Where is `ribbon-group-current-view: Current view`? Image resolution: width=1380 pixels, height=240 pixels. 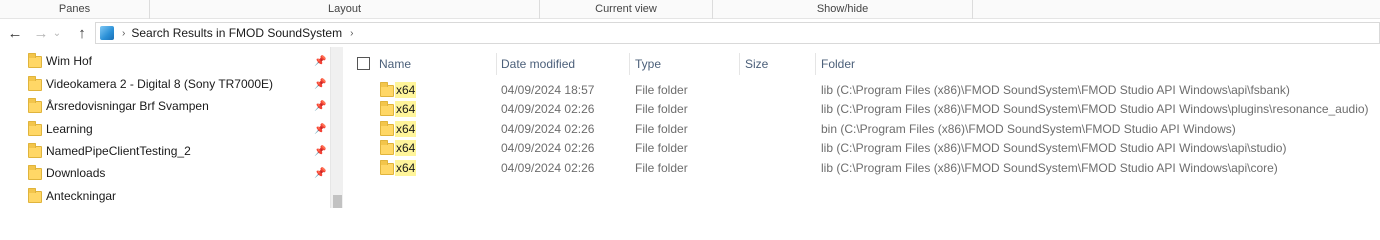 ribbon-group-current-view: Current view is located at coordinates (626, 9).